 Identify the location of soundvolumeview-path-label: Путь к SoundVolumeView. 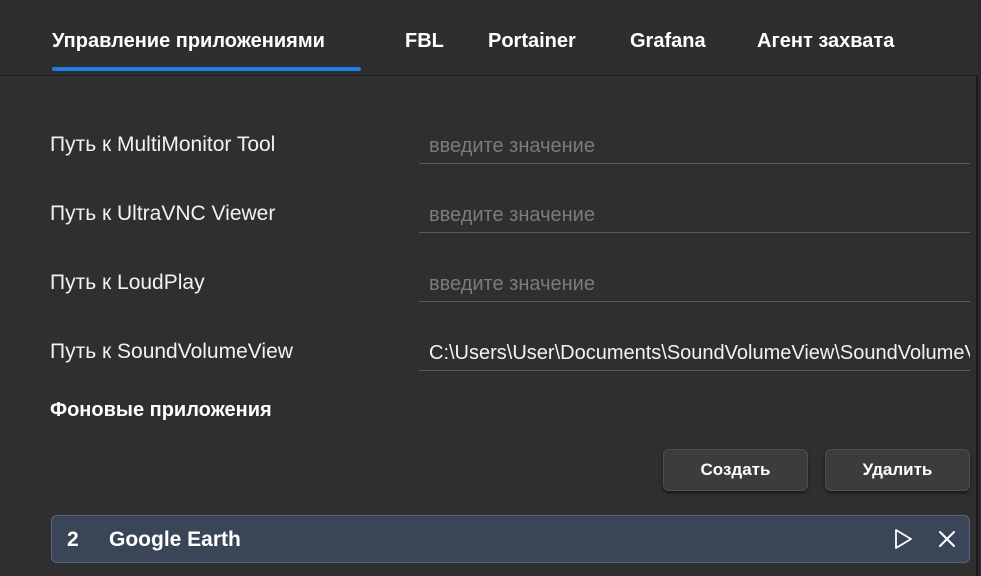
(171, 351).